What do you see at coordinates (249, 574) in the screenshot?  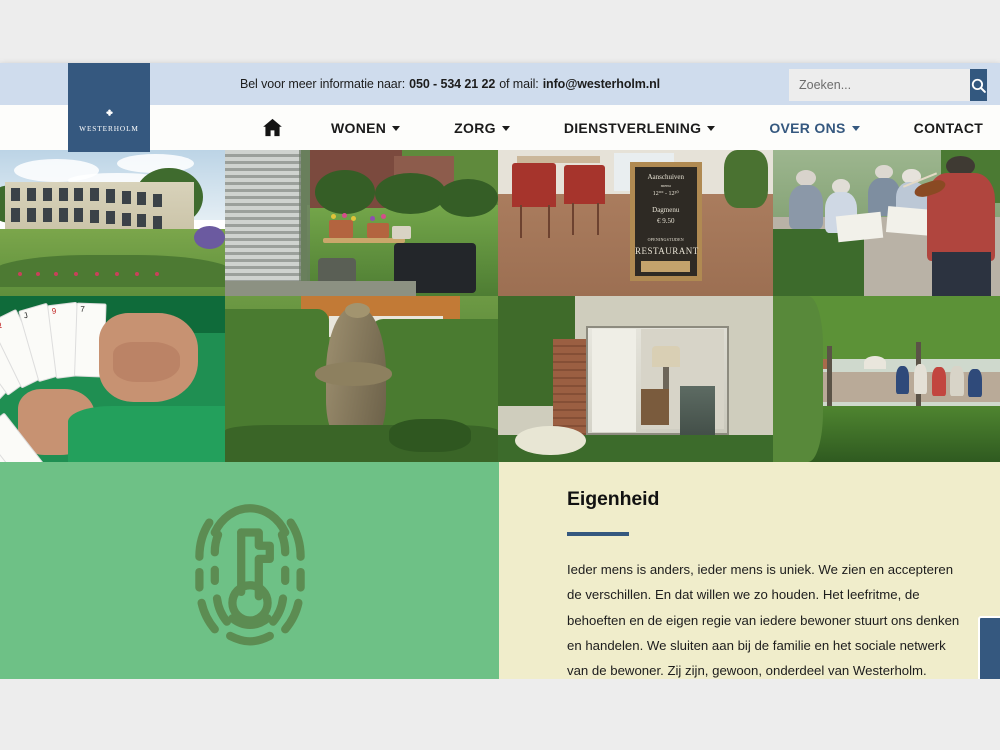 I see `fingerprint-key-icon` at bounding box center [249, 574].